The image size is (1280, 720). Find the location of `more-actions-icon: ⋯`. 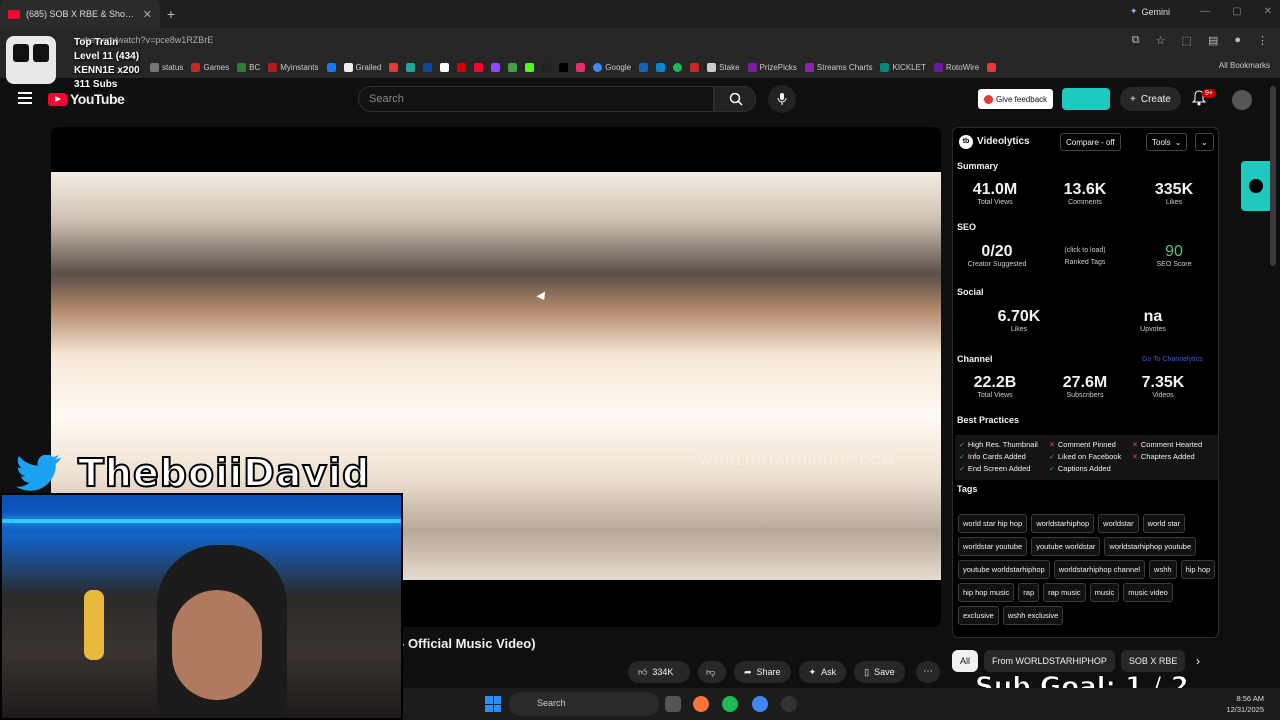

more-actions-icon: ⋯ is located at coordinates (928, 672).